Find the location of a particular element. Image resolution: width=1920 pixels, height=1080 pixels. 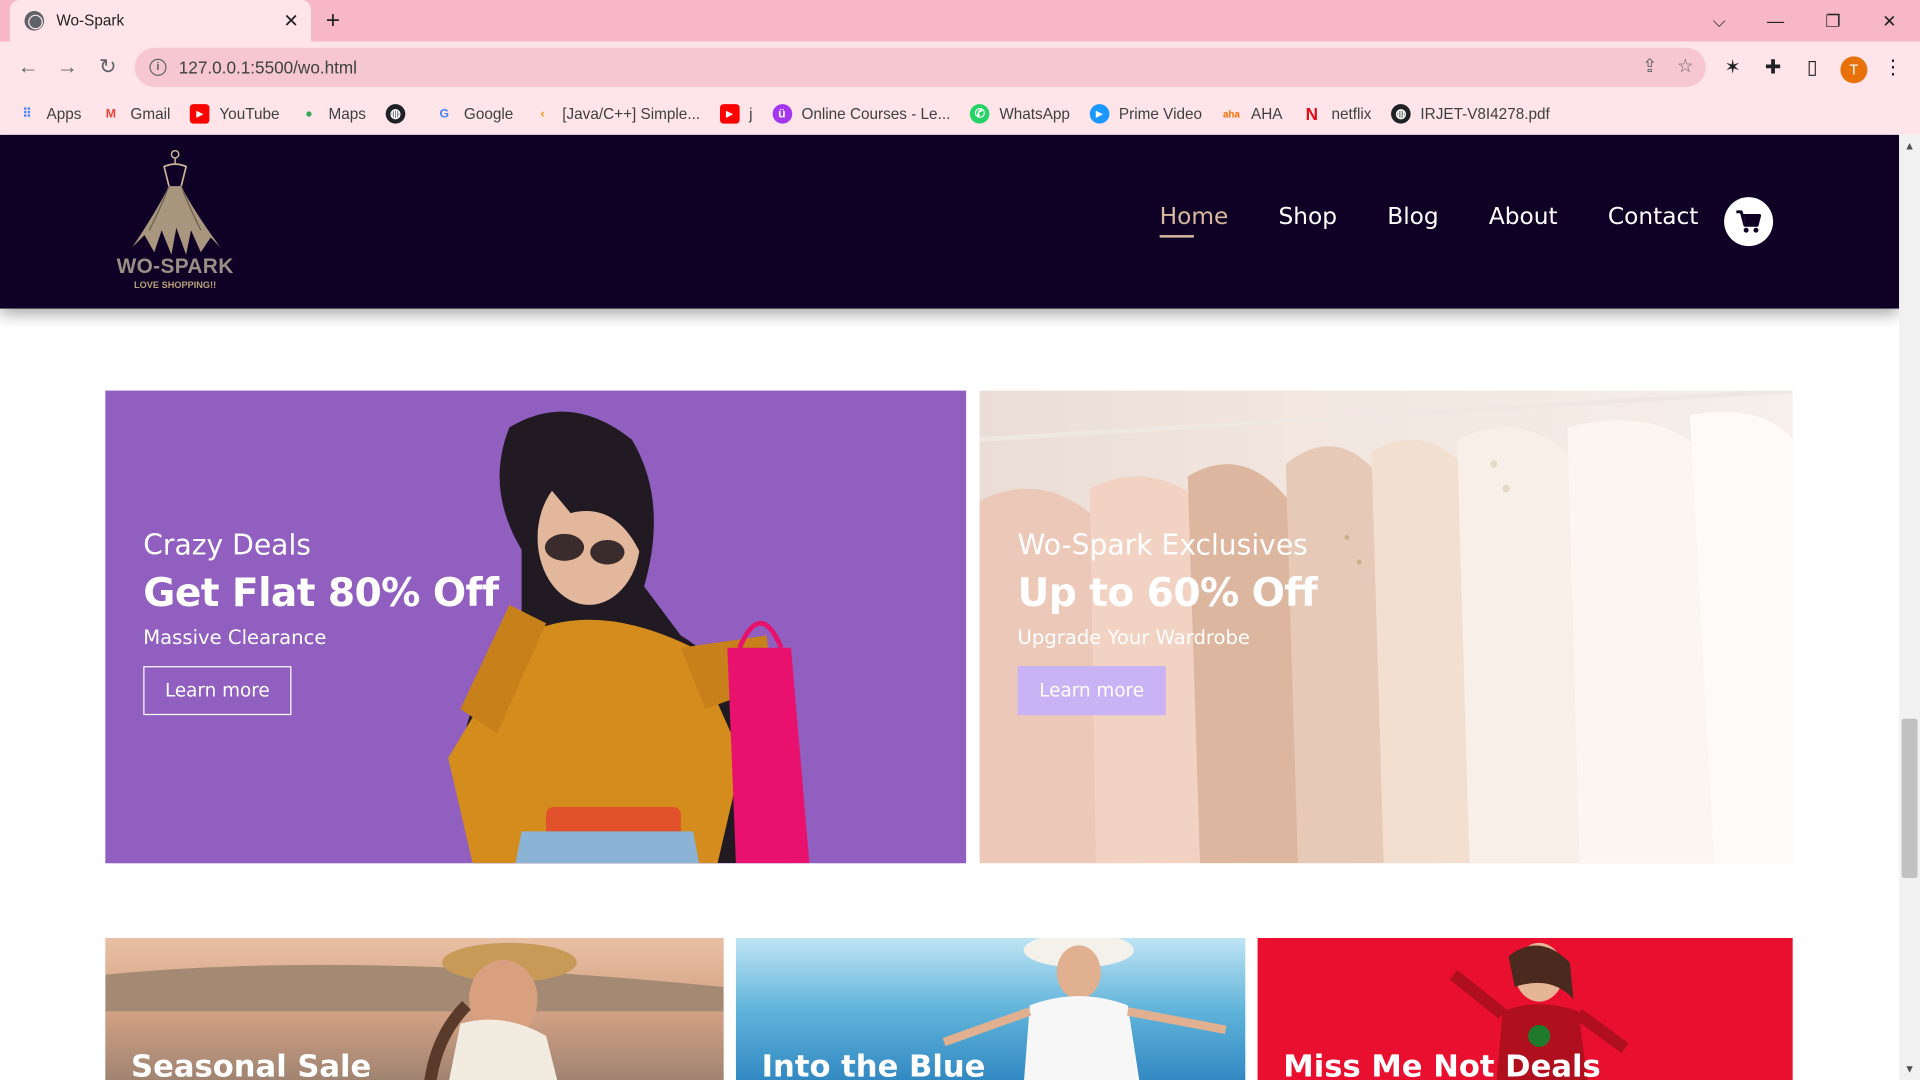

card-miss-me-not: Miss Me Not Deals is located at coordinates (1525, 1008).